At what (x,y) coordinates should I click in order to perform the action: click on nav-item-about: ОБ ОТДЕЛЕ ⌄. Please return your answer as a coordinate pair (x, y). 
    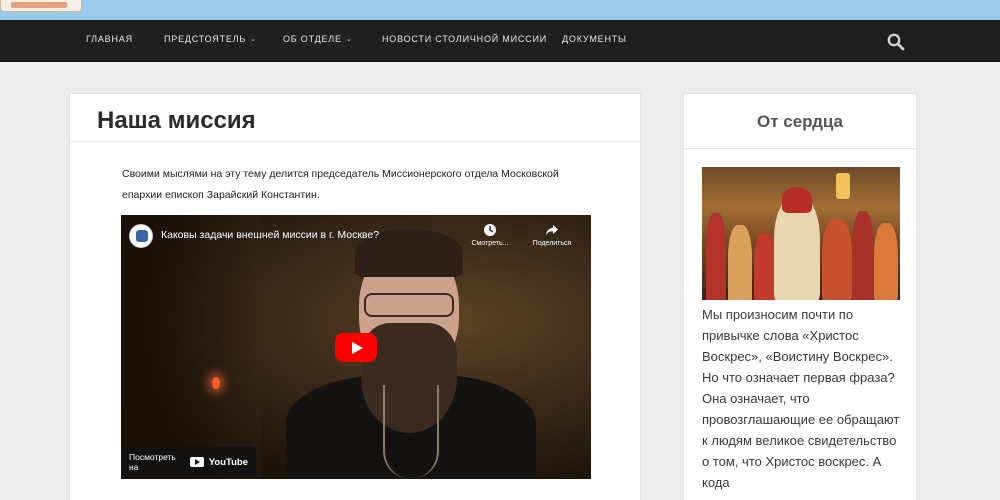
    Looking at the image, I should click on (318, 39).